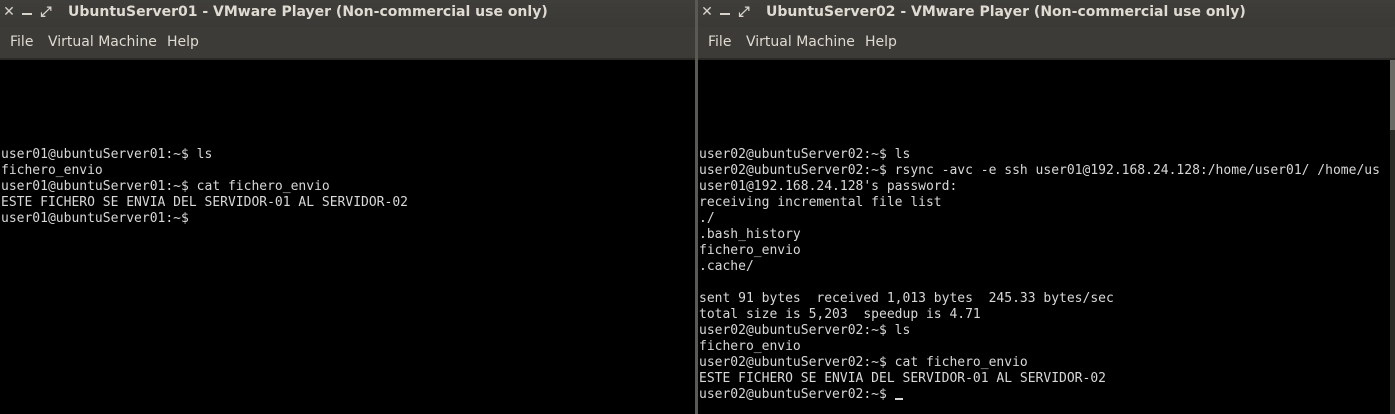  Describe the element at coordinates (107, 154) in the screenshot. I see `console-line: user01@ubuntuServer01:~$ ls` at that location.